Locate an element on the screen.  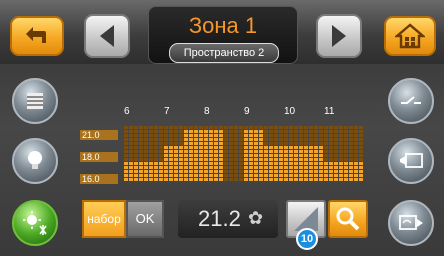
scene-button is located at coordinates (411, 161).